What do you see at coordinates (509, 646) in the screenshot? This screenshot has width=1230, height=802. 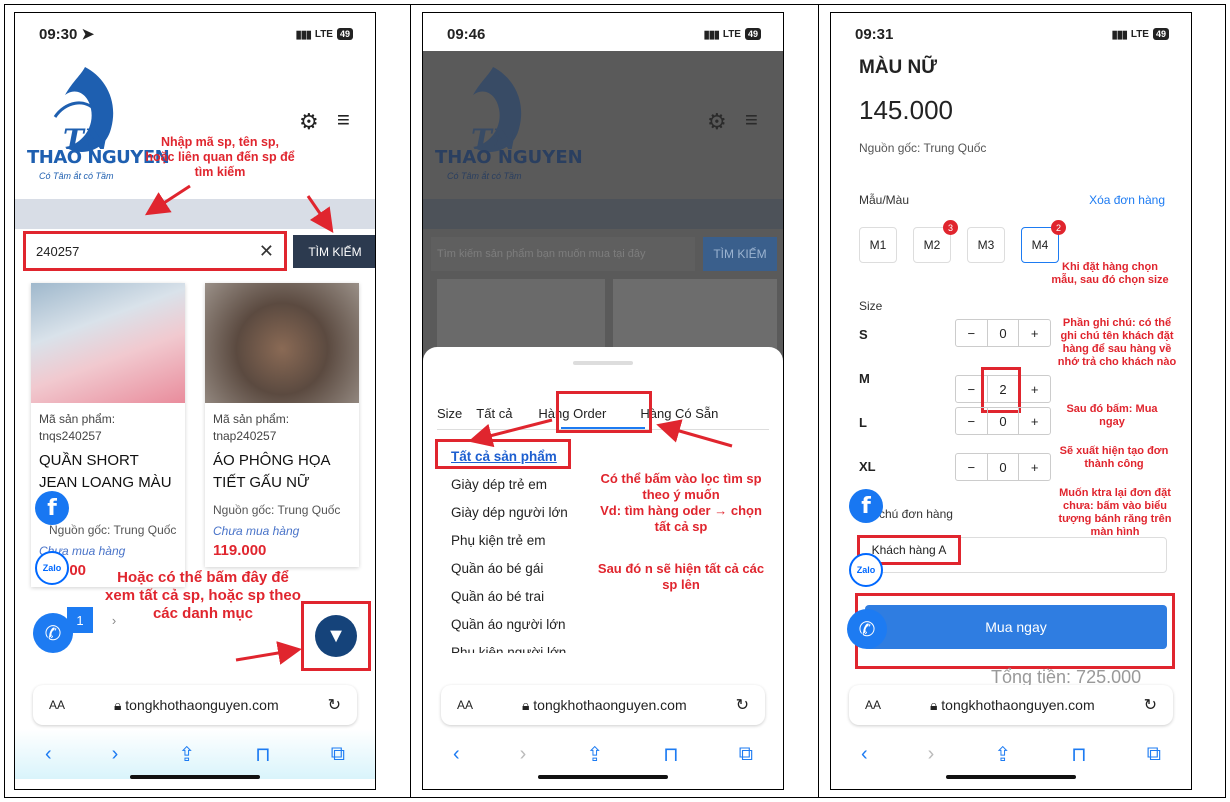 I see `category-item: Phụ kiện người lớn` at bounding box center [509, 646].